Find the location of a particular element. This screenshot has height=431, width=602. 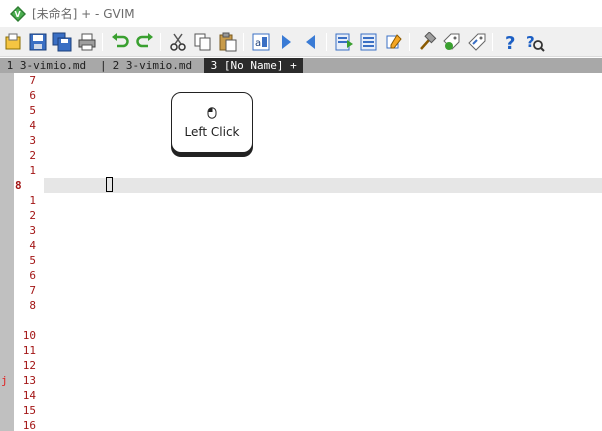

redo-icon is located at coordinates (144, 40).